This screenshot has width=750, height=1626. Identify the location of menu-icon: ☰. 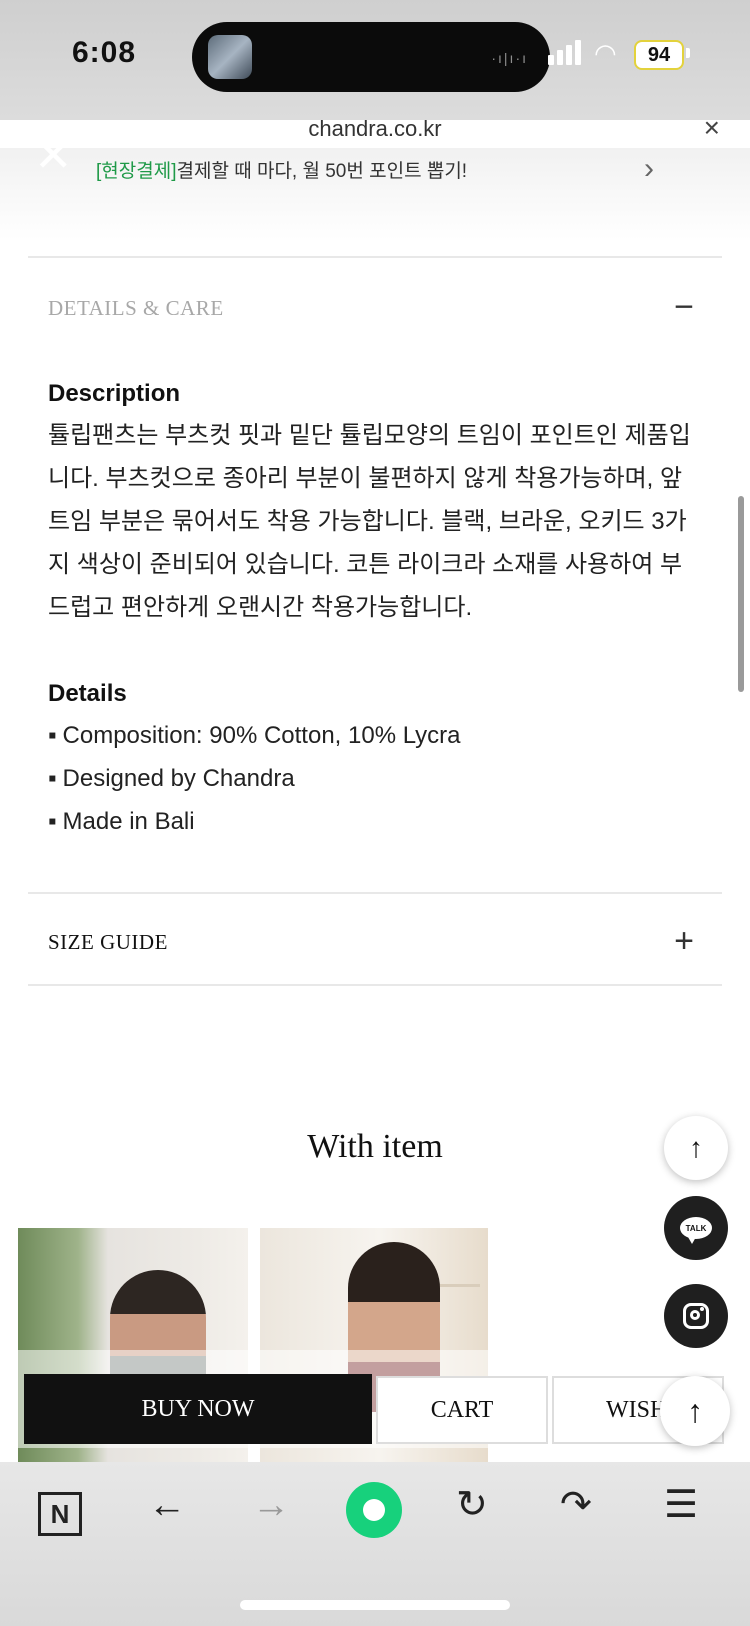
(681, 1505).